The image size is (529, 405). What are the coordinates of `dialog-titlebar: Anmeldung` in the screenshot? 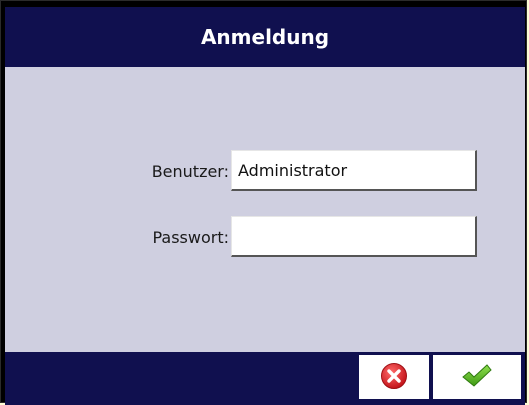 It's located at (265, 37).